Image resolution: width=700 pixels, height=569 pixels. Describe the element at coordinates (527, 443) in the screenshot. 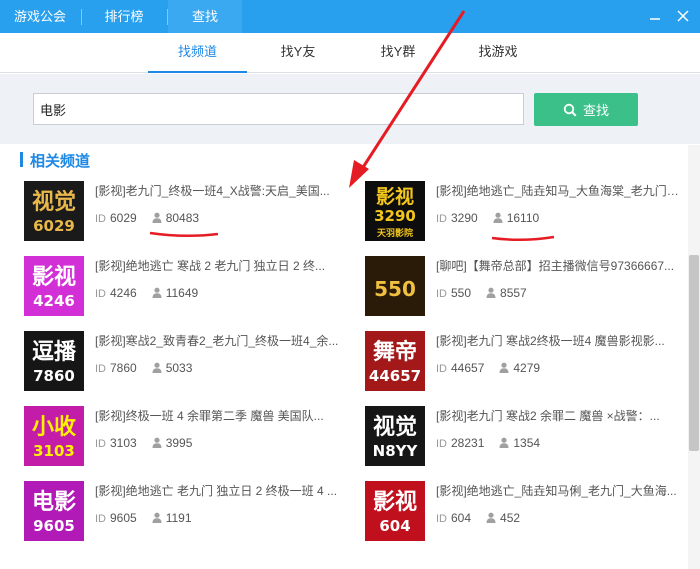

I see `channel-member-count: 1354` at that location.